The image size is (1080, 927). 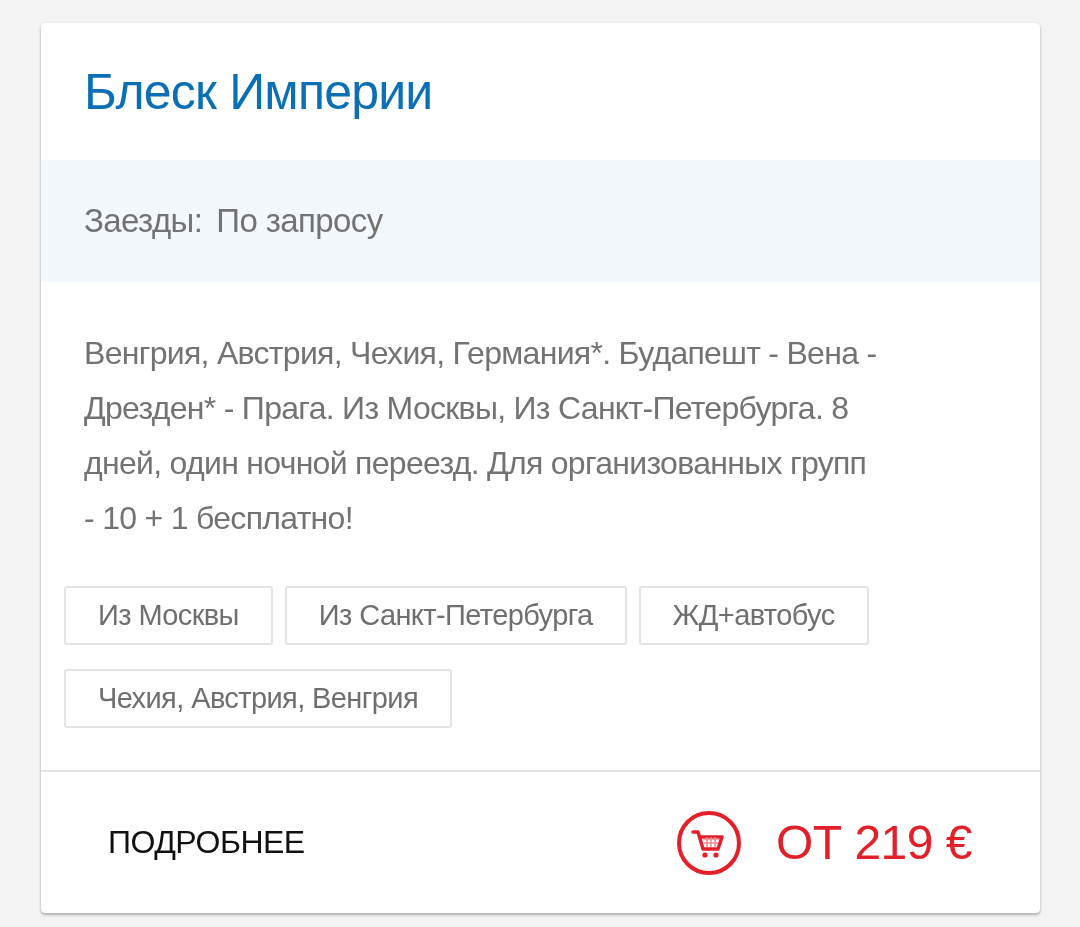 I want to click on tour-tag: Из Санкт-Петербурга, so click(x=455, y=615).